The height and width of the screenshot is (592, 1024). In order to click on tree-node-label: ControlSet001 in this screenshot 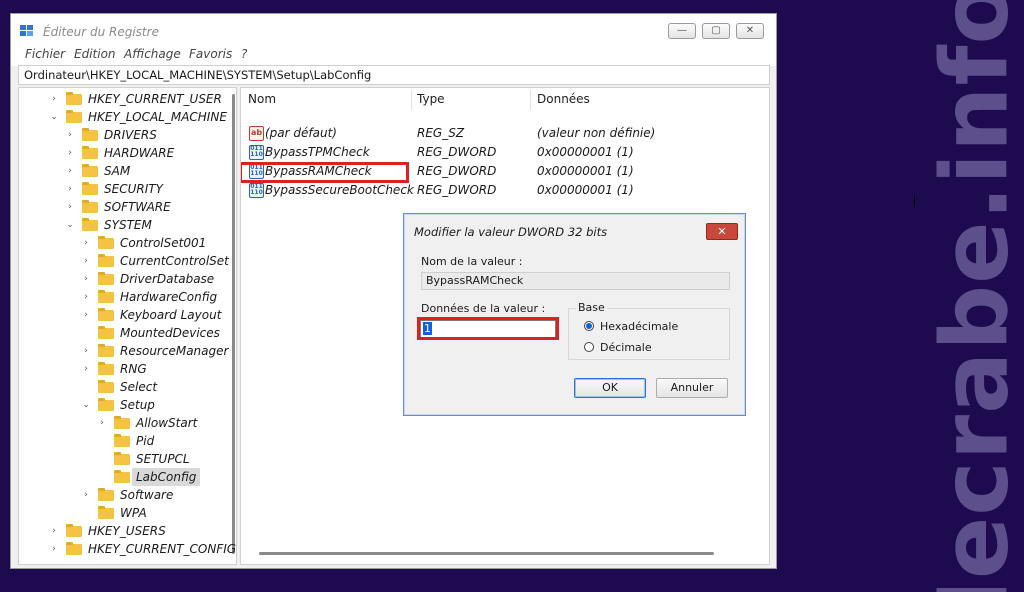, I will do `click(163, 243)`.